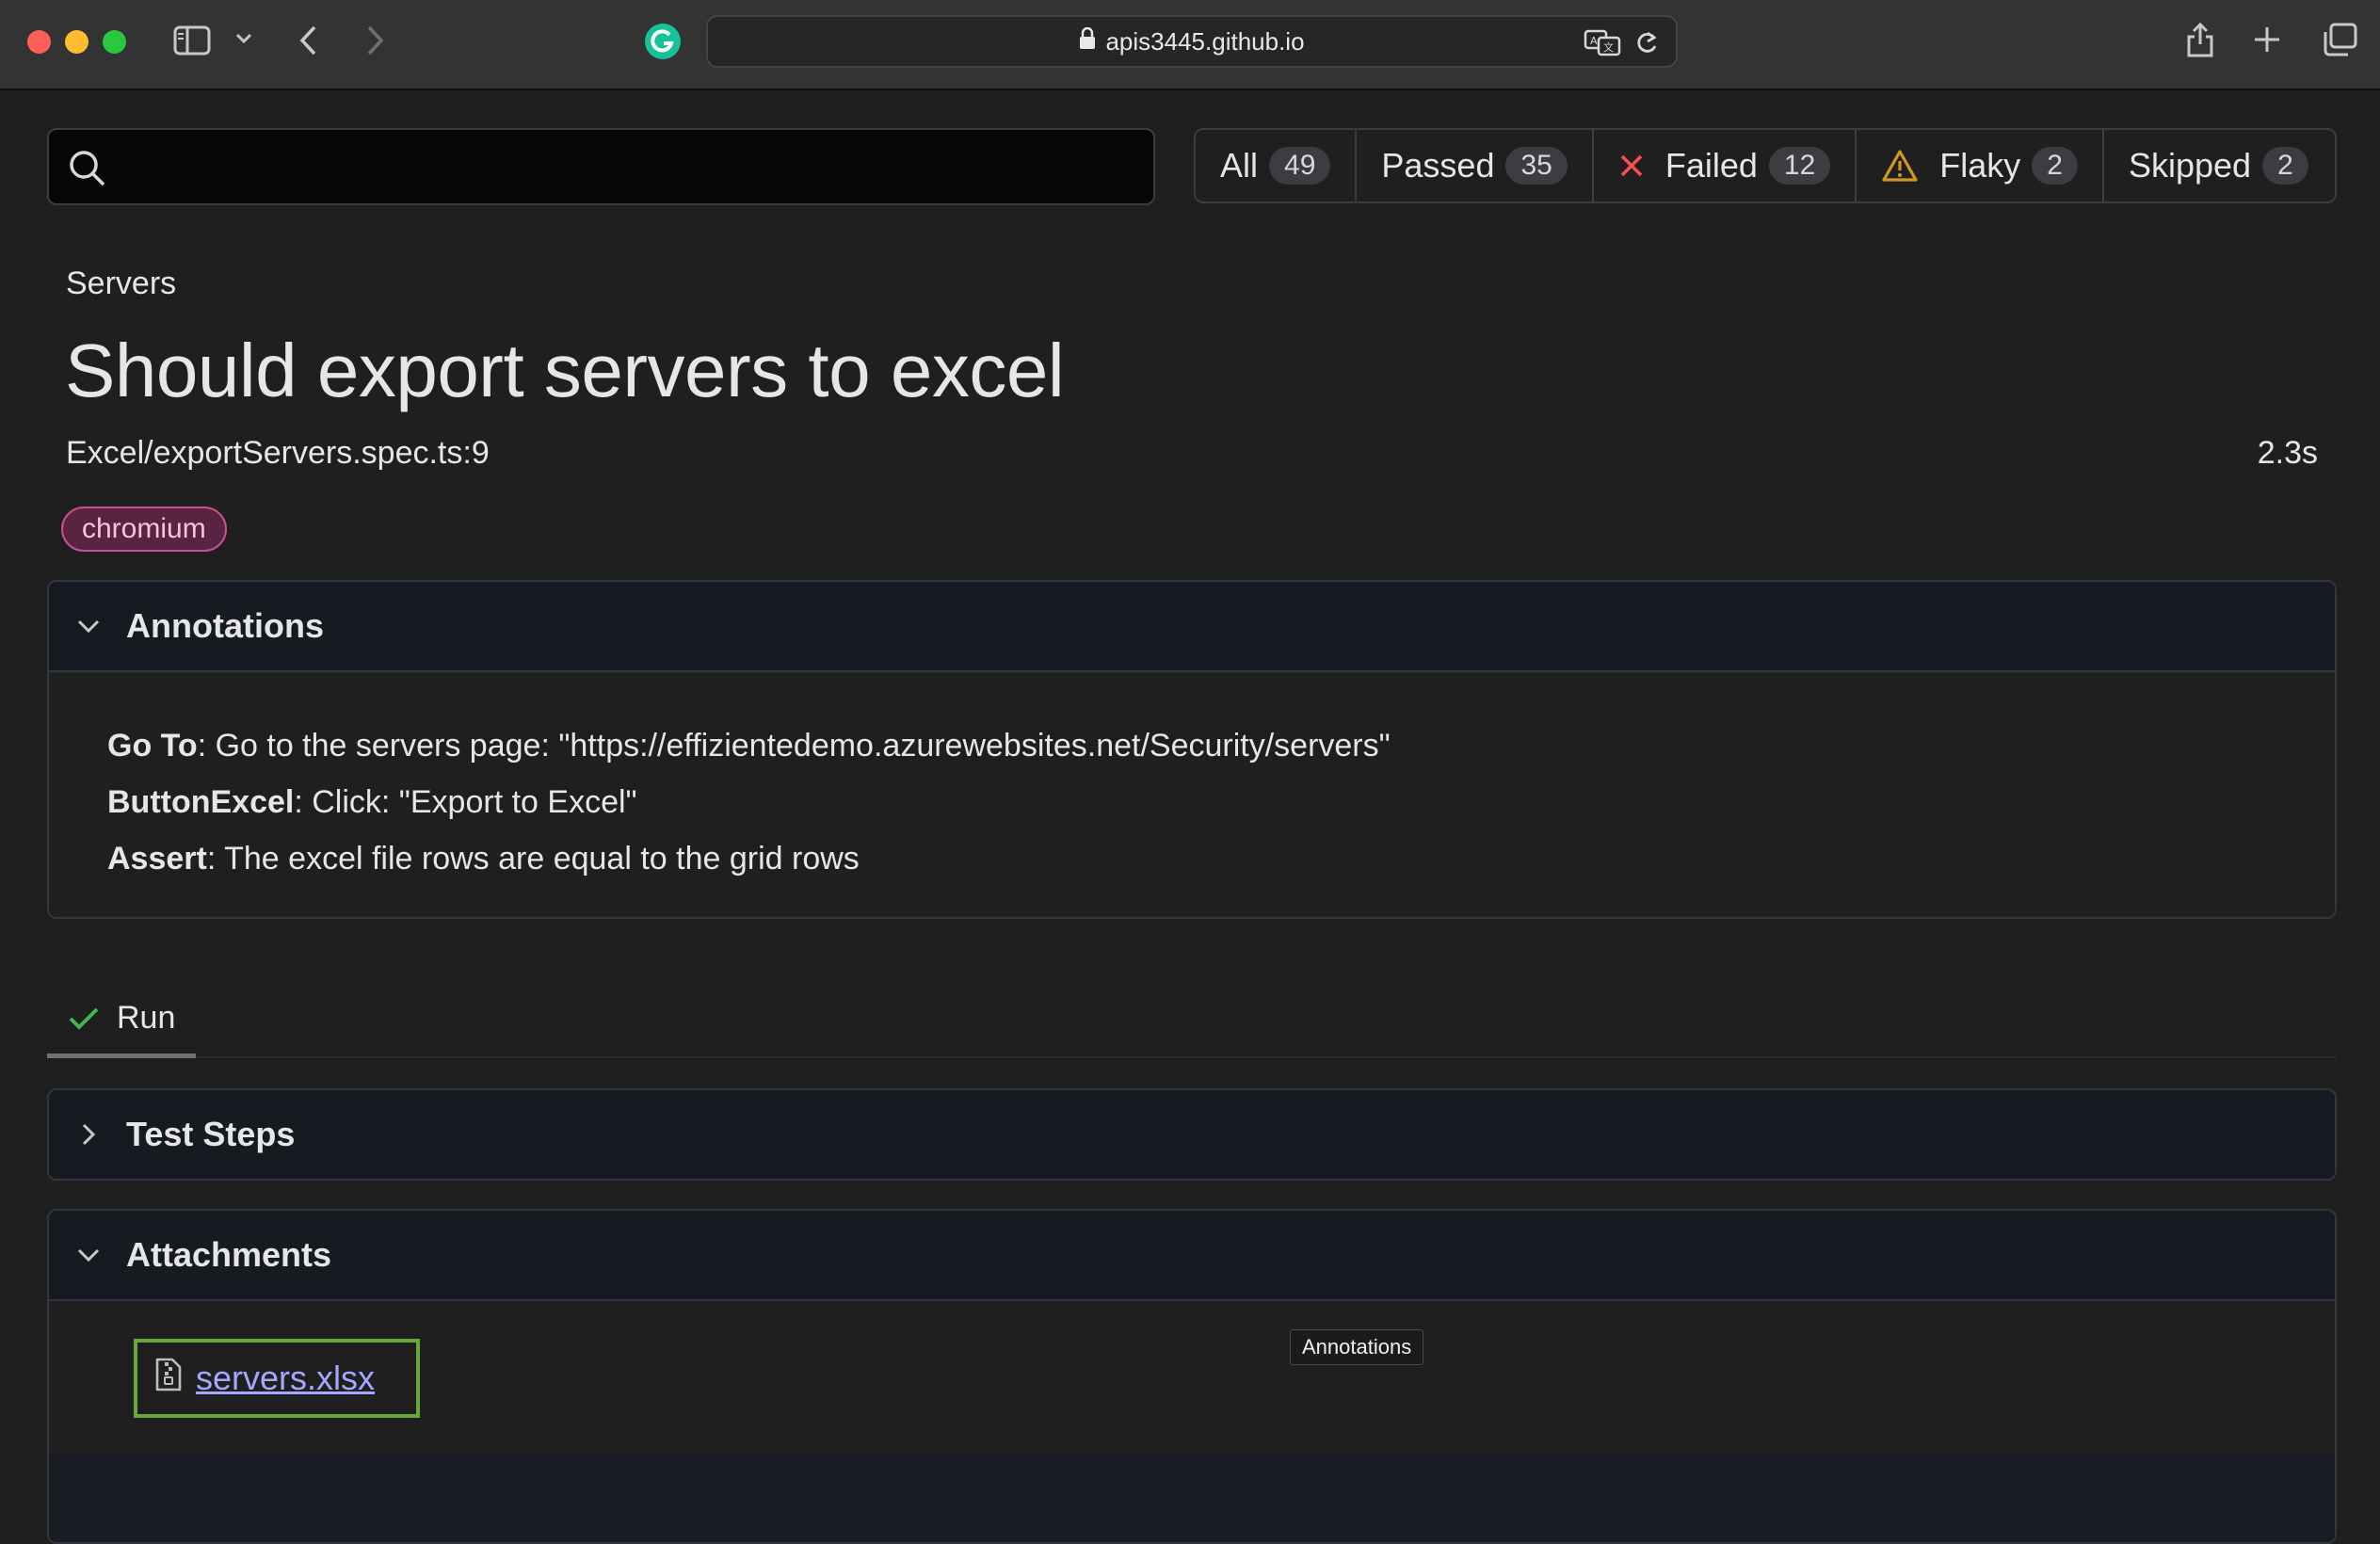 Image resolution: width=2380 pixels, height=1544 pixels. What do you see at coordinates (76, 42) in the screenshot?
I see `minimize-window-button` at bounding box center [76, 42].